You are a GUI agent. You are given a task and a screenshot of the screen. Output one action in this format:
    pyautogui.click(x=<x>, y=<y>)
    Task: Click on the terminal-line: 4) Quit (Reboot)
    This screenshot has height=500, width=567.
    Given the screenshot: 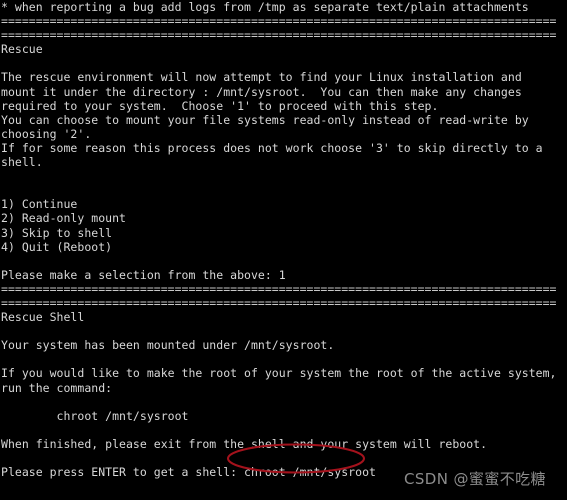 What is the action you would take?
    pyautogui.click(x=57, y=246)
    